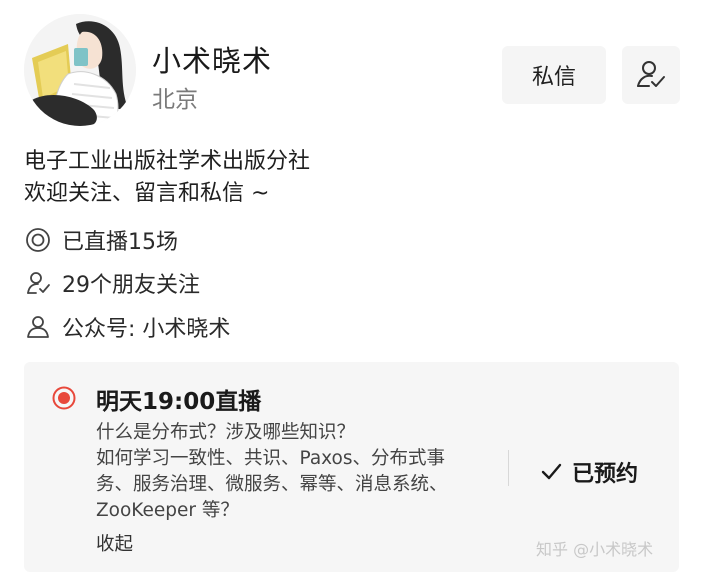 Image resolution: width=703 pixels, height=576 pixels. I want to click on bio-line: 欢迎关注、留言和私信 ~, so click(147, 193).